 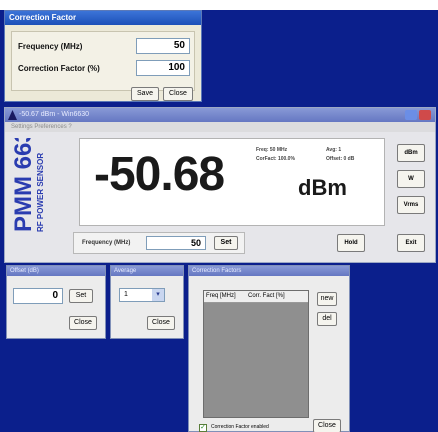 What do you see at coordinates (340, 159) in the screenshot?
I see `info-offset: Offset: 0 dB` at bounding box center [340, 159].